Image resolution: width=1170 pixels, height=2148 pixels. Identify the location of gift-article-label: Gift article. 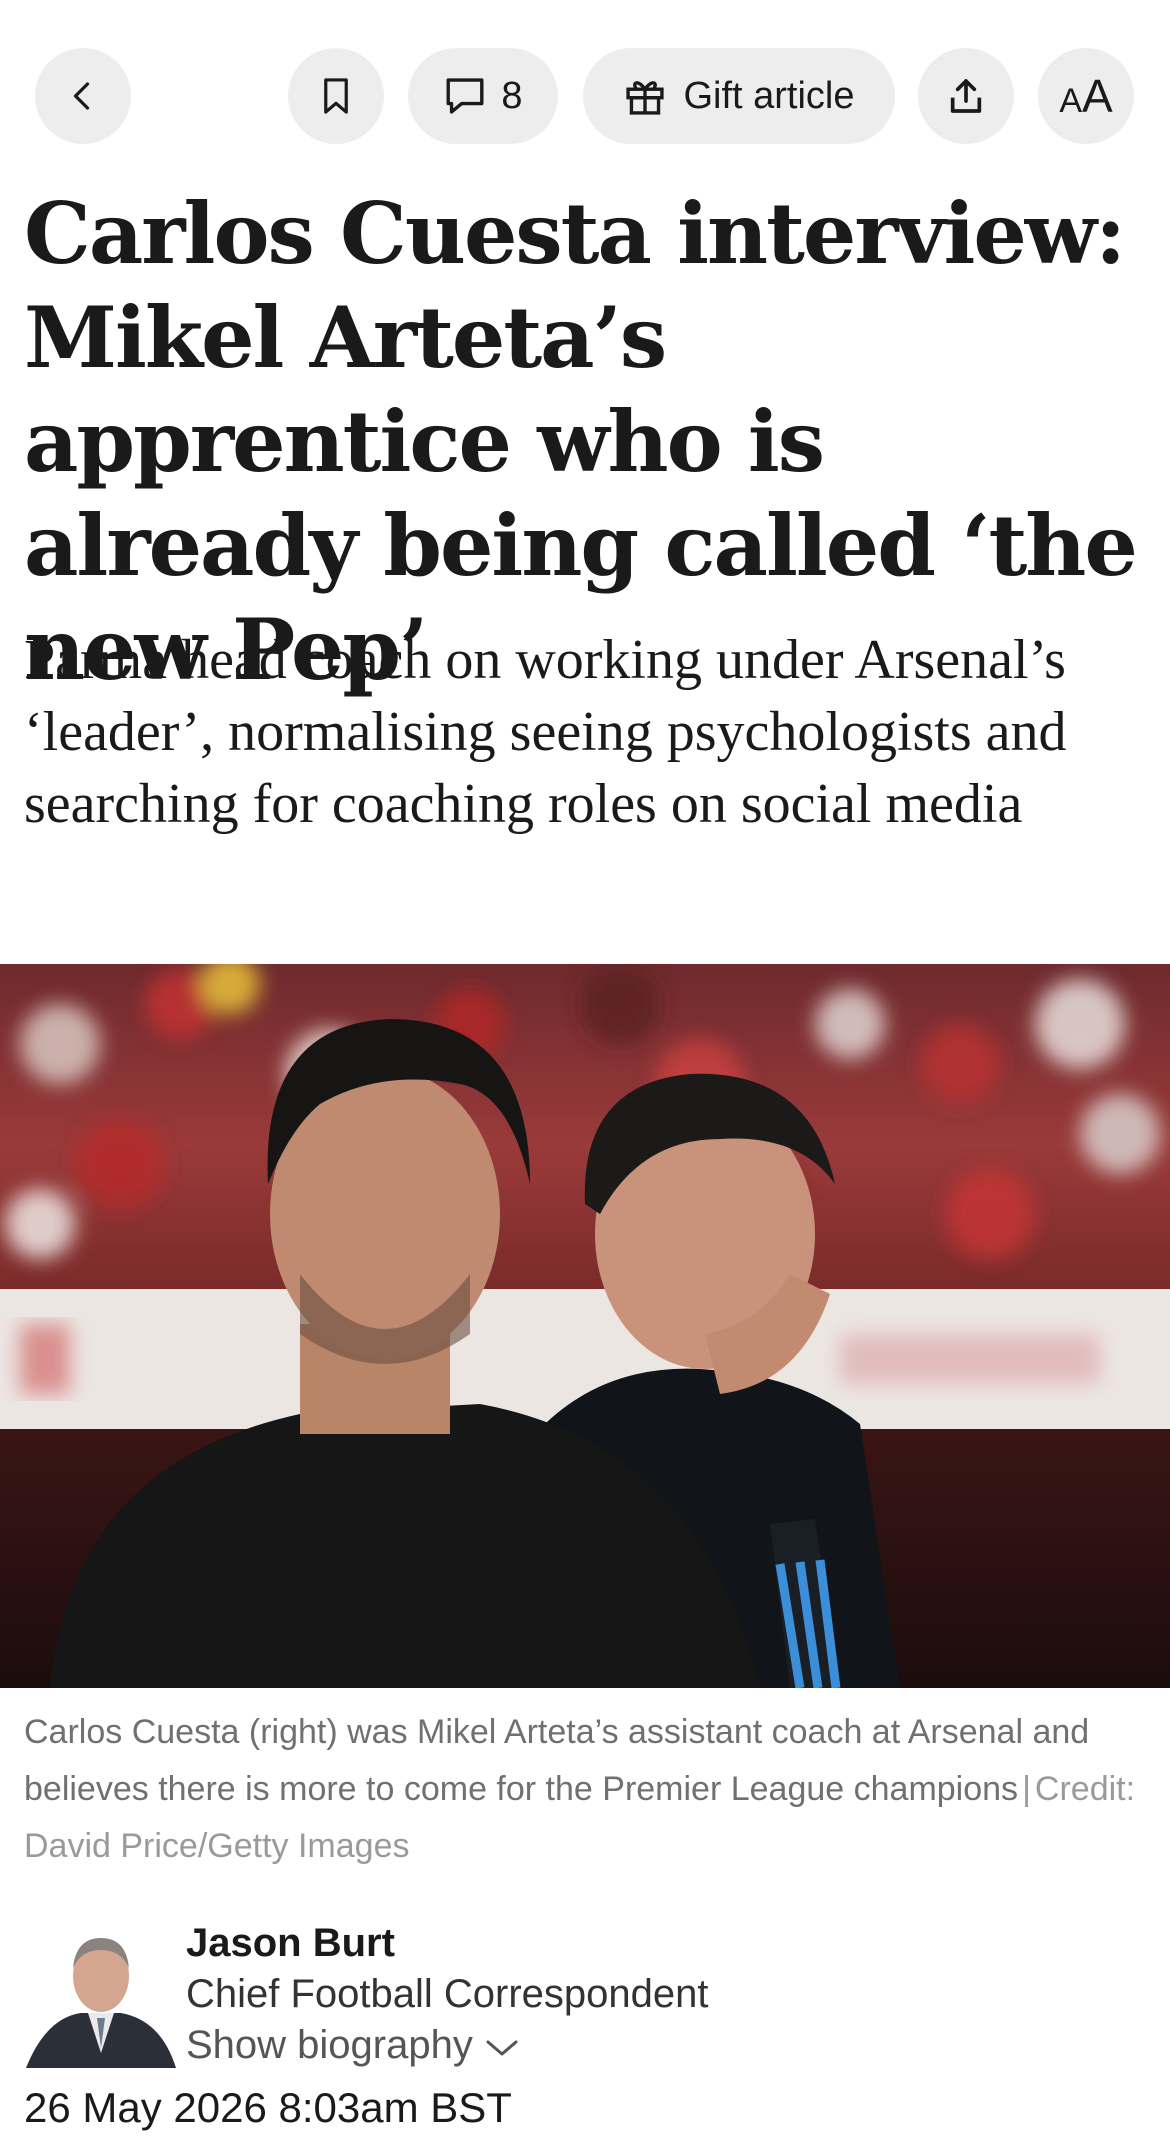
(769, 96).